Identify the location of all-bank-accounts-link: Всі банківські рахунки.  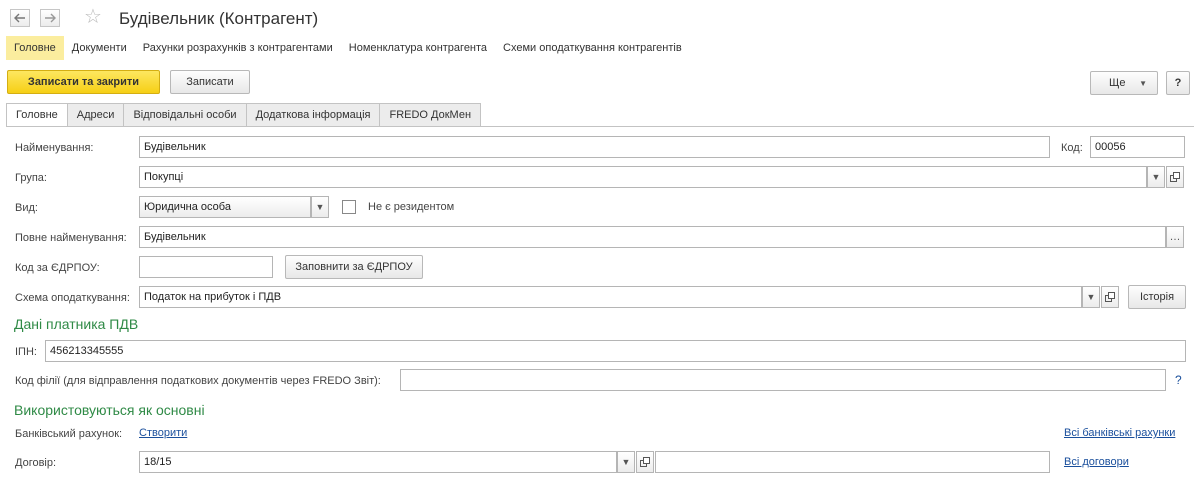
(1119, 433).